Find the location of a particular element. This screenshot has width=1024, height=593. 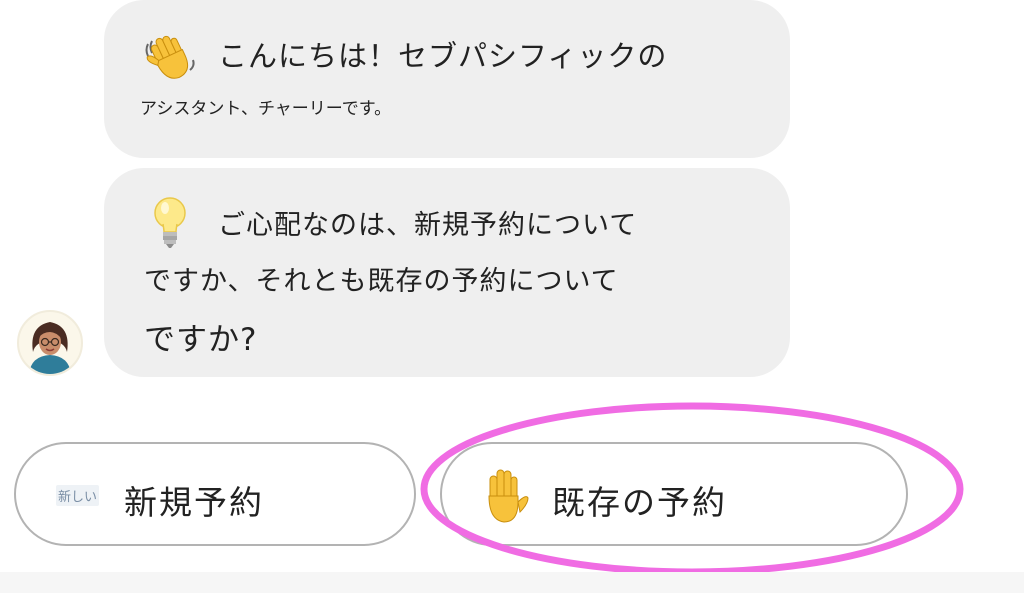

waving-hand-icon is located at coordinates (170, 57).